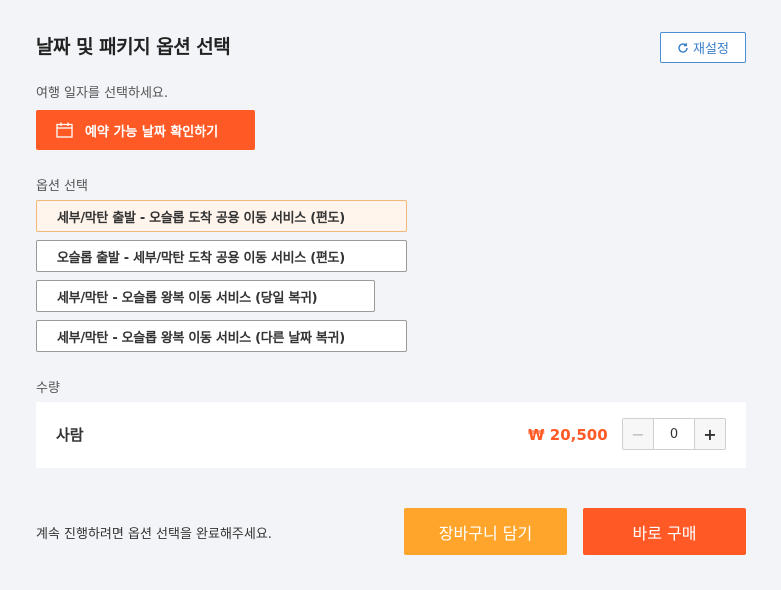 The height and width of the screenshot is (590, 781). What do you see at coordinates (711, 49) in the screenshot?
I see `reset-label: 재설정` at bounding box center [711, 49].